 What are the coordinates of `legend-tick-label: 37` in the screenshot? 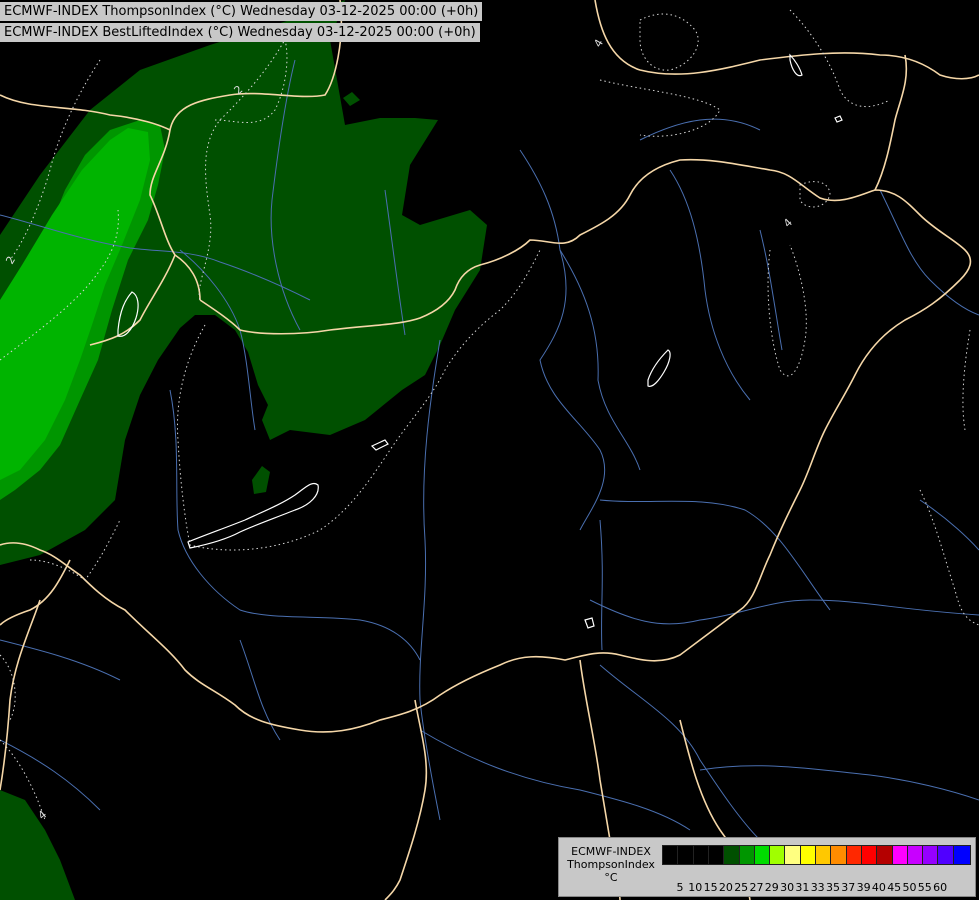 It's located at (848, 887).